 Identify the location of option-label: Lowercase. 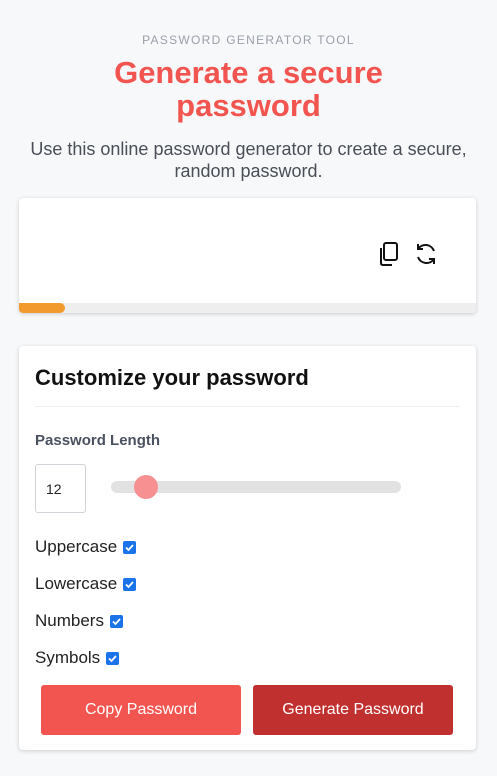
(76, 583).